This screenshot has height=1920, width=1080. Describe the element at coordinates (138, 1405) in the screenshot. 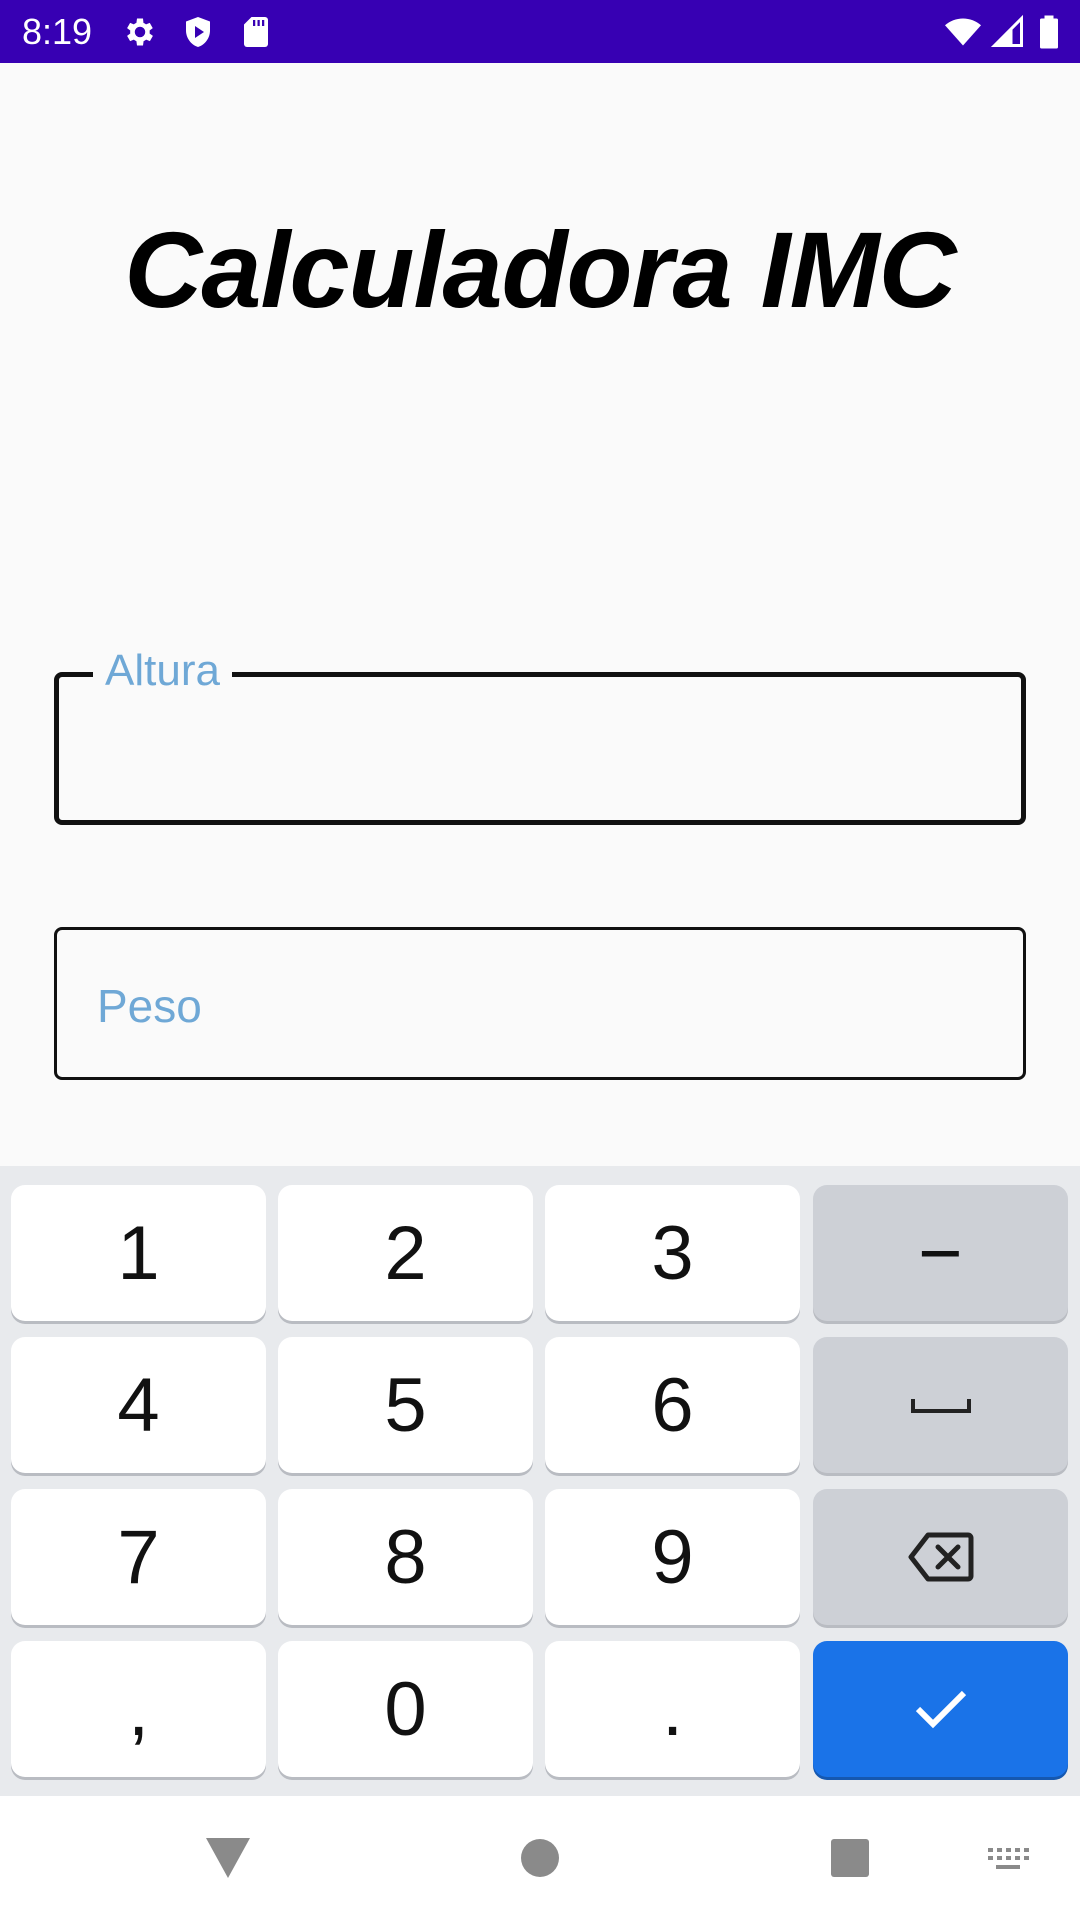

I see `key-4: 4` at that location.